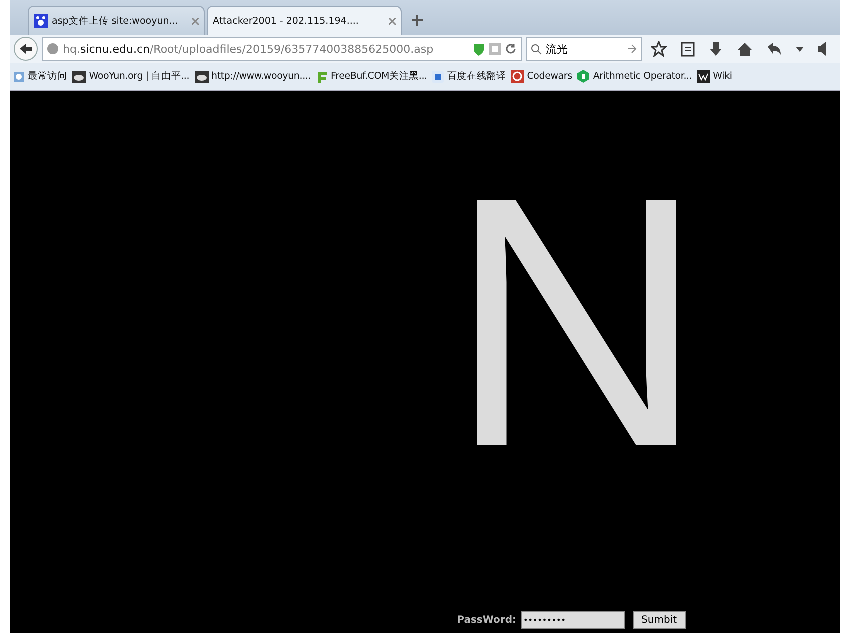 The image size is (865, 637). What do you see at coordinates (19, 76) in the screenshot?
I see `page-icon` at bounding box center [19, 76].